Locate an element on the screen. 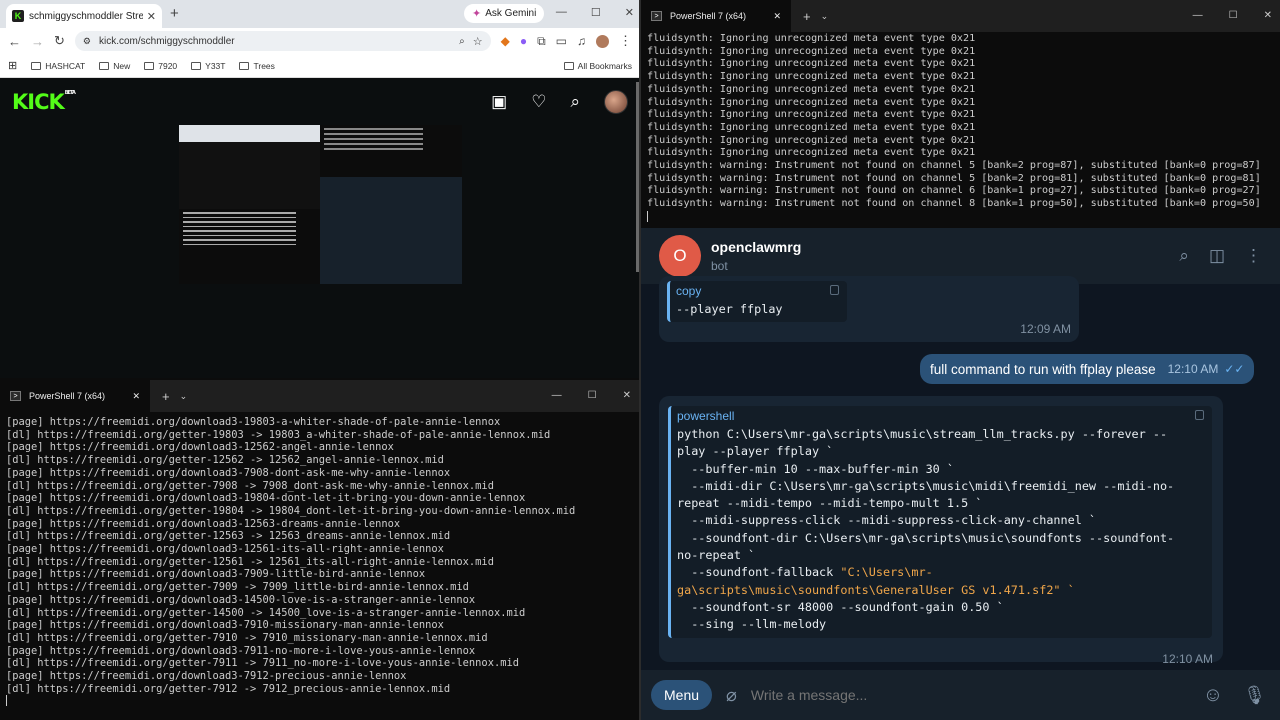 The height and width of the screenshot is (720, 1280). bookmark-folder: Y33T is located at coordinates (208, 66).